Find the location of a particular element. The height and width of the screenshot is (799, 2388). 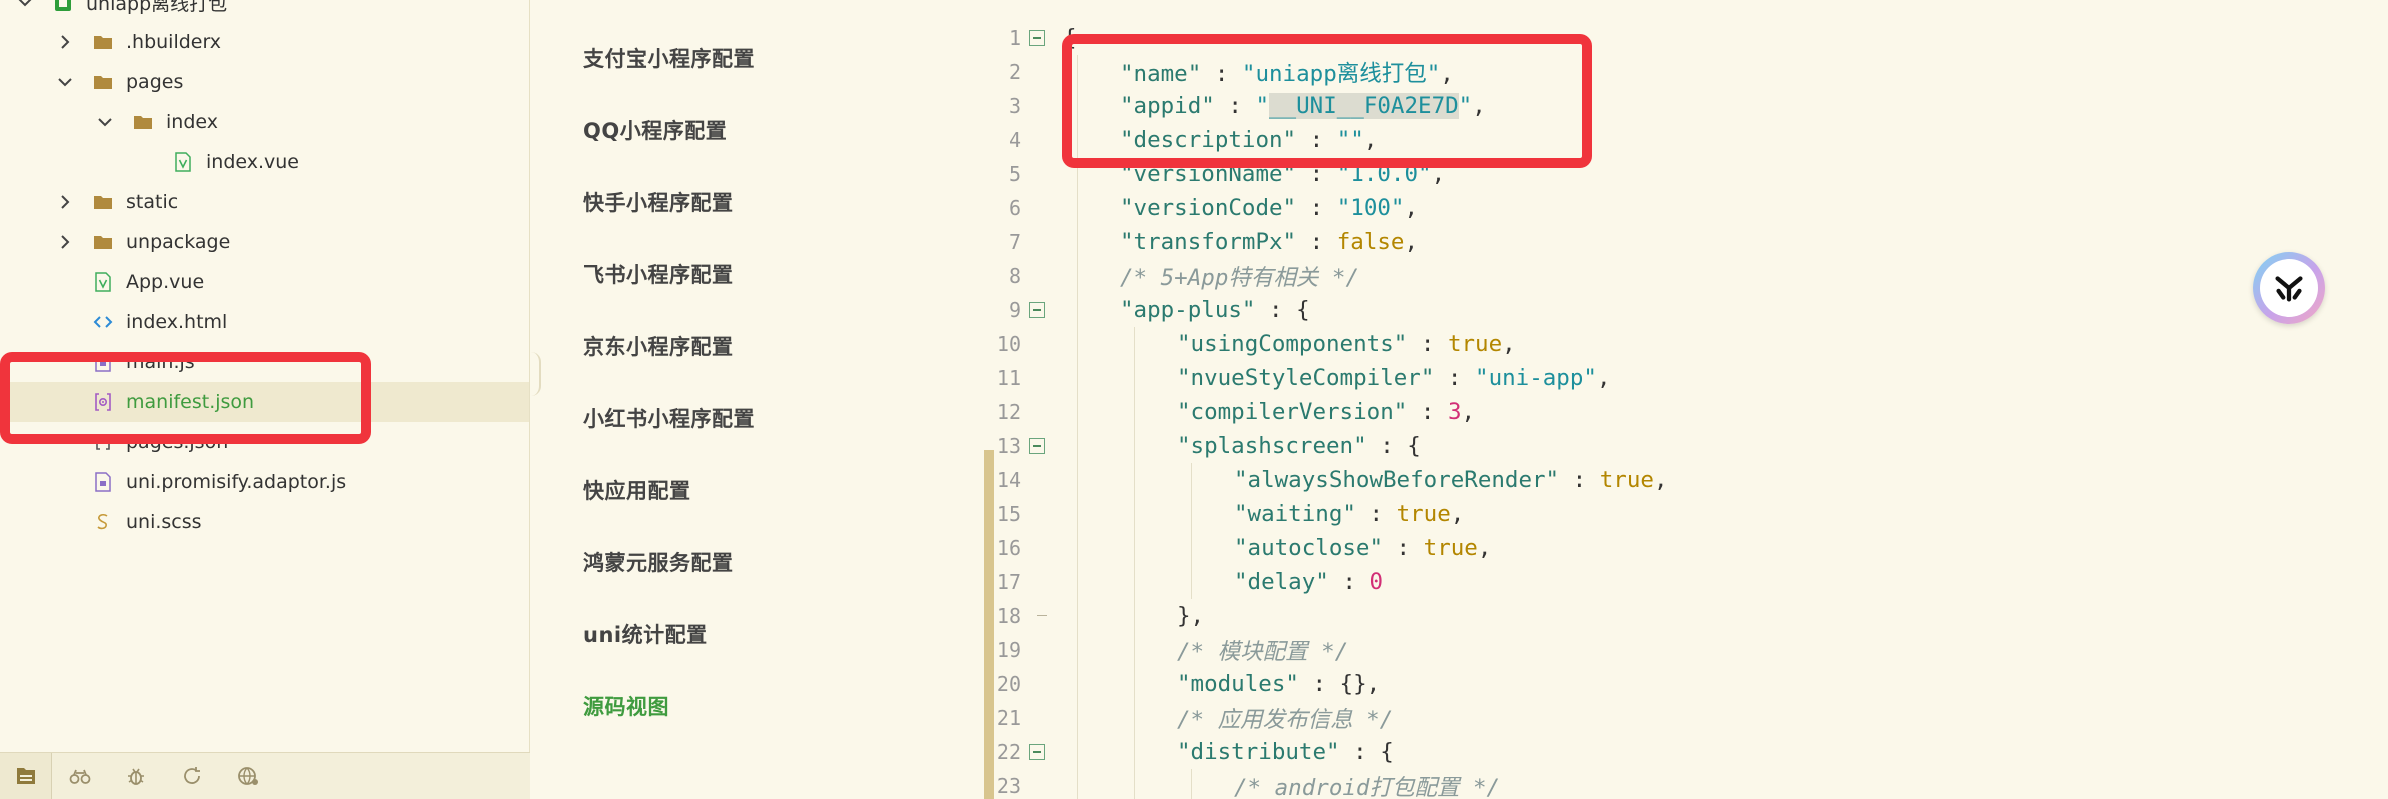

code-token: "uniapp离线打包" is located at coordinates (1341, 74).